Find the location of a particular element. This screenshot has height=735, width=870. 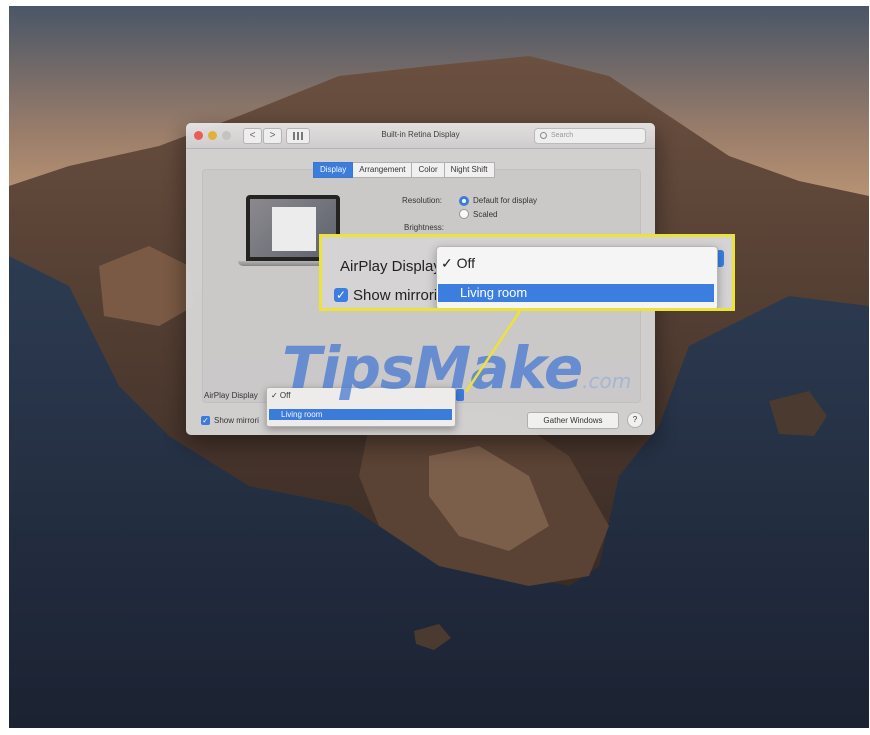

airplay-display-label: AirPlay Display is located at coordinates (231, 395).